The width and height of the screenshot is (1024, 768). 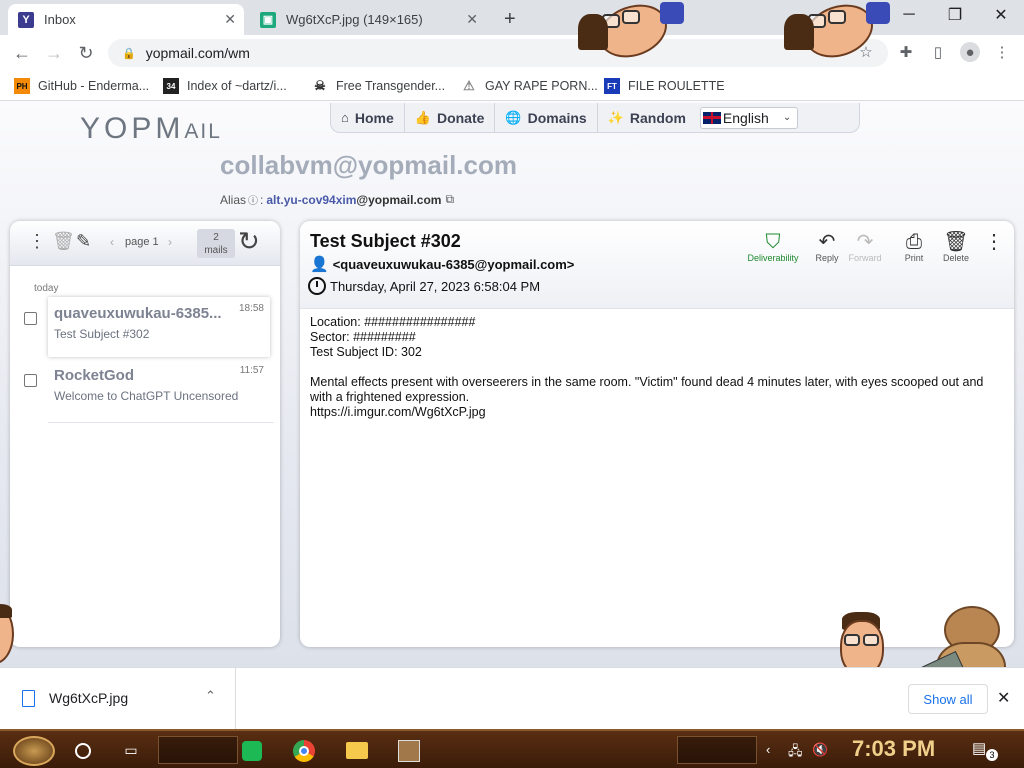 I want to click on clock-icon, so click(x=317, y=286).